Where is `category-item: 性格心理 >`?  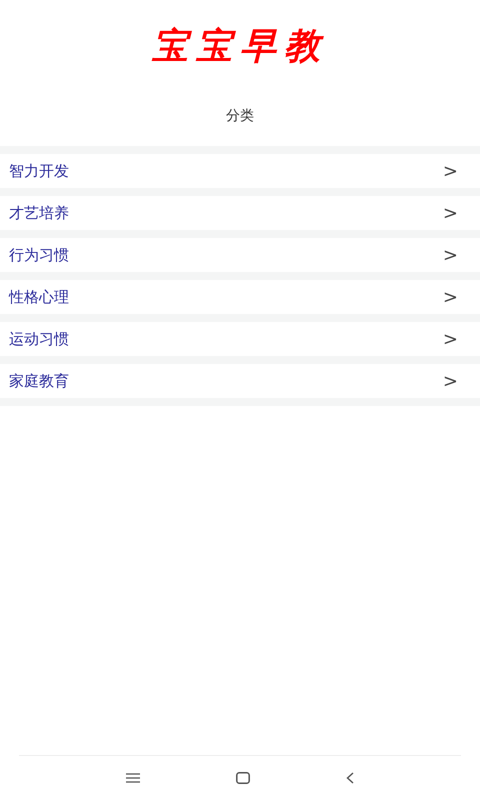 category-item: 性格心理 > is located at coordinates (240, 297).